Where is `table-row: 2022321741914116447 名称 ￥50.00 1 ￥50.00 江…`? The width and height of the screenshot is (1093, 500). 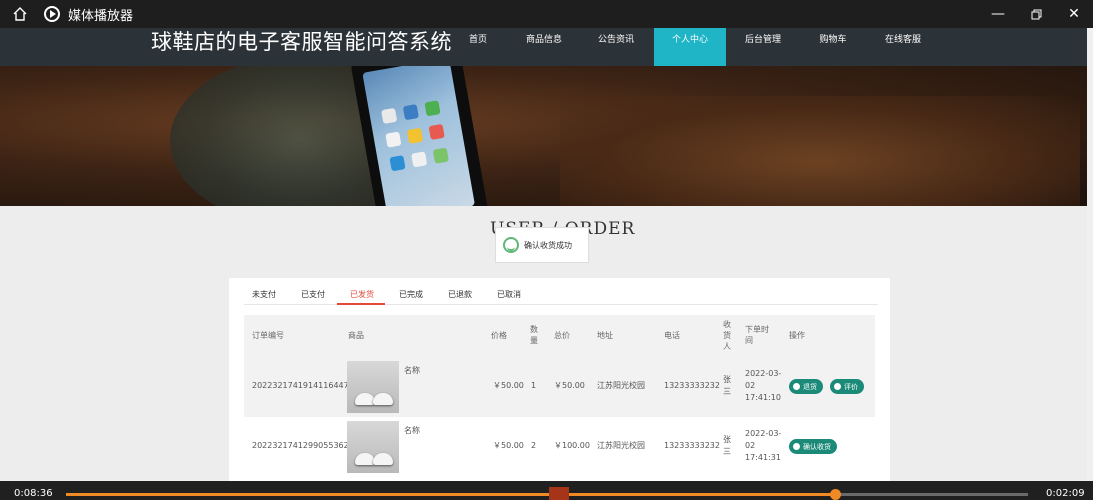
table-row: 2022321741914116447 名称 ￥50.00 1 ￥50.00 江… is located at coordinates (559, 387).